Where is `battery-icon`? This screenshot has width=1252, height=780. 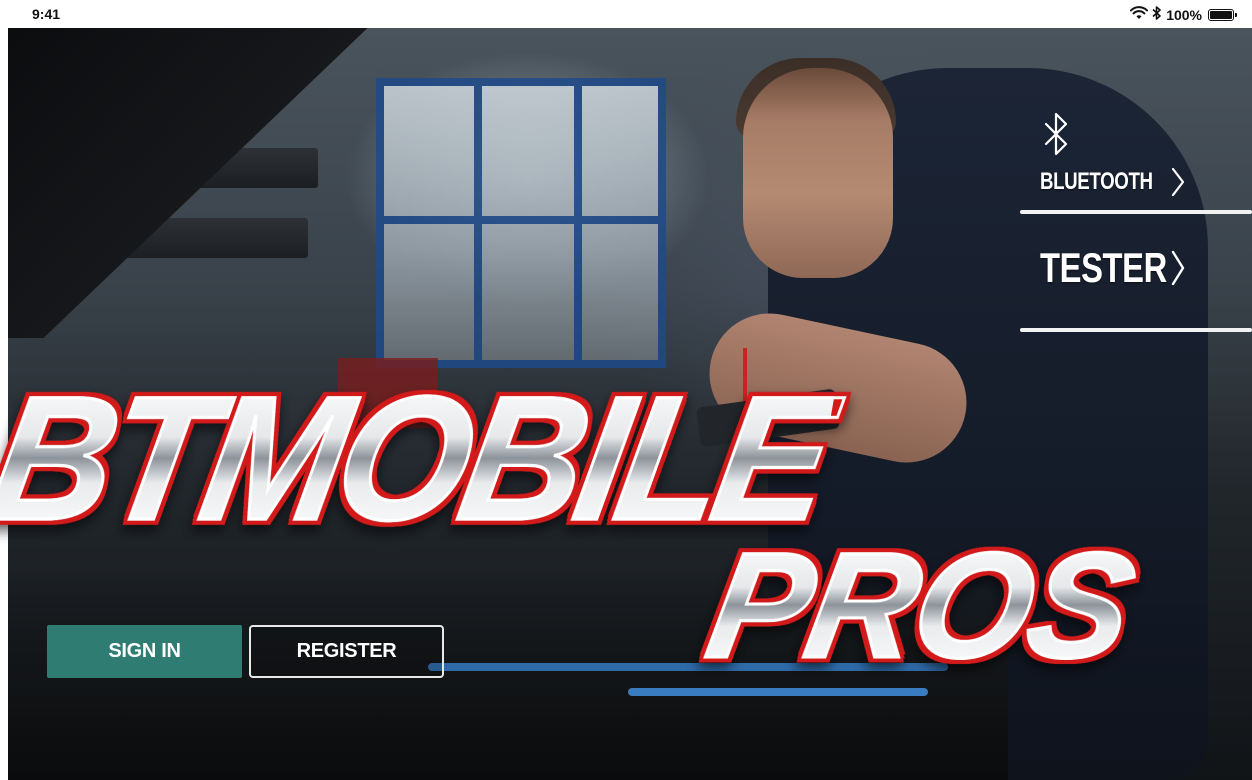 battery-icon is located at coordinates (1222, 14).